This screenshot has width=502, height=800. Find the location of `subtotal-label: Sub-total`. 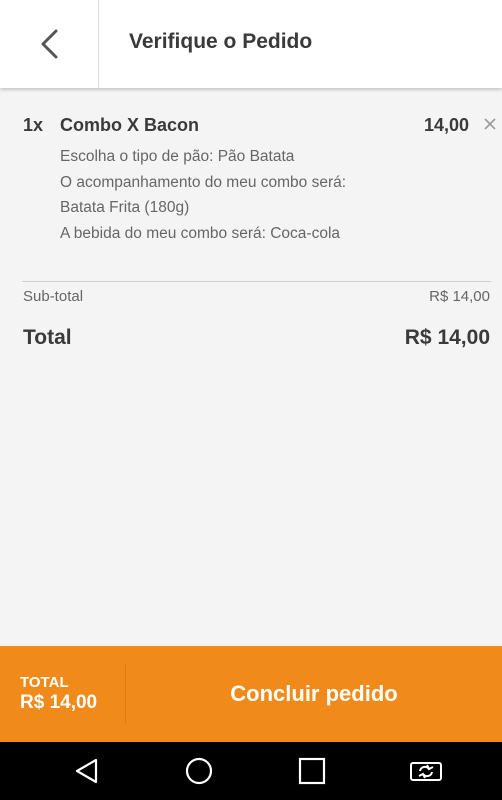

subtotal-label: Sub-total is located at coordinates (53, 296).